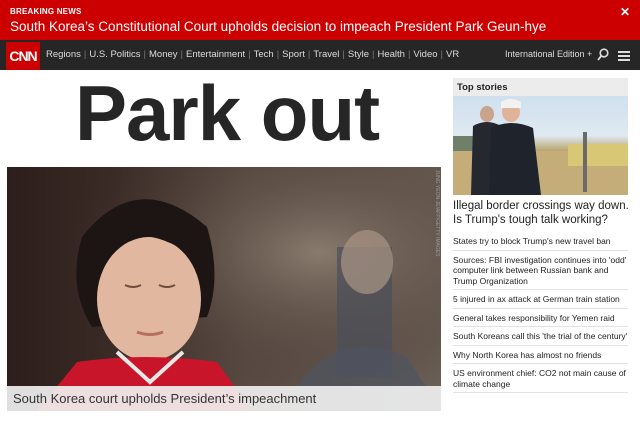 The width and height of the screenshot is (640, 421). I want to click on search-icon, so click(603, 55).